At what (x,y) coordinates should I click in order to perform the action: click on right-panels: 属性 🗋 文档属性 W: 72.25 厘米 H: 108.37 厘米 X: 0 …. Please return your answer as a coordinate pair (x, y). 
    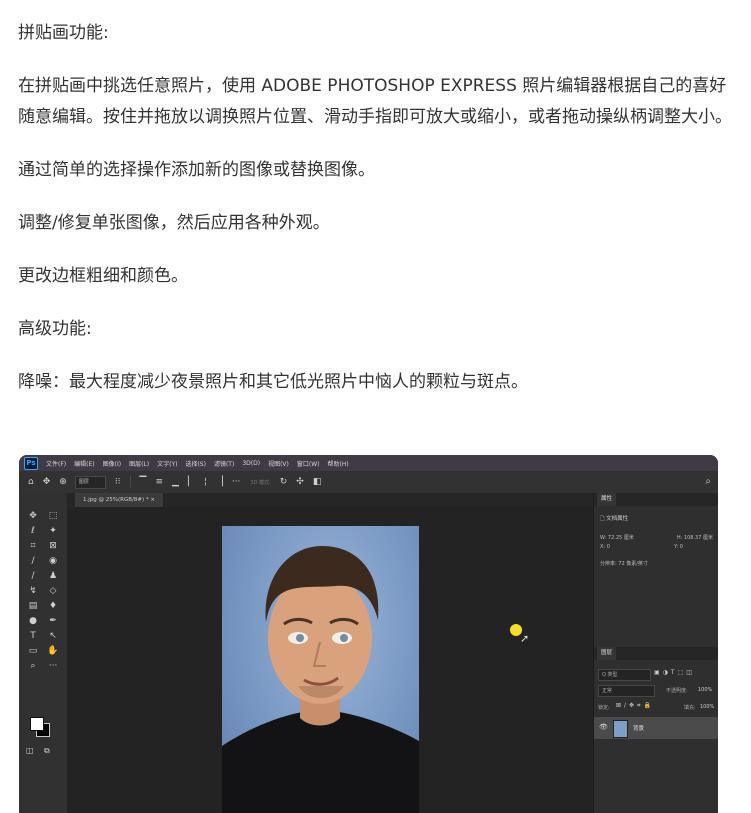
    Looking at the image, I should click on (655, 653).